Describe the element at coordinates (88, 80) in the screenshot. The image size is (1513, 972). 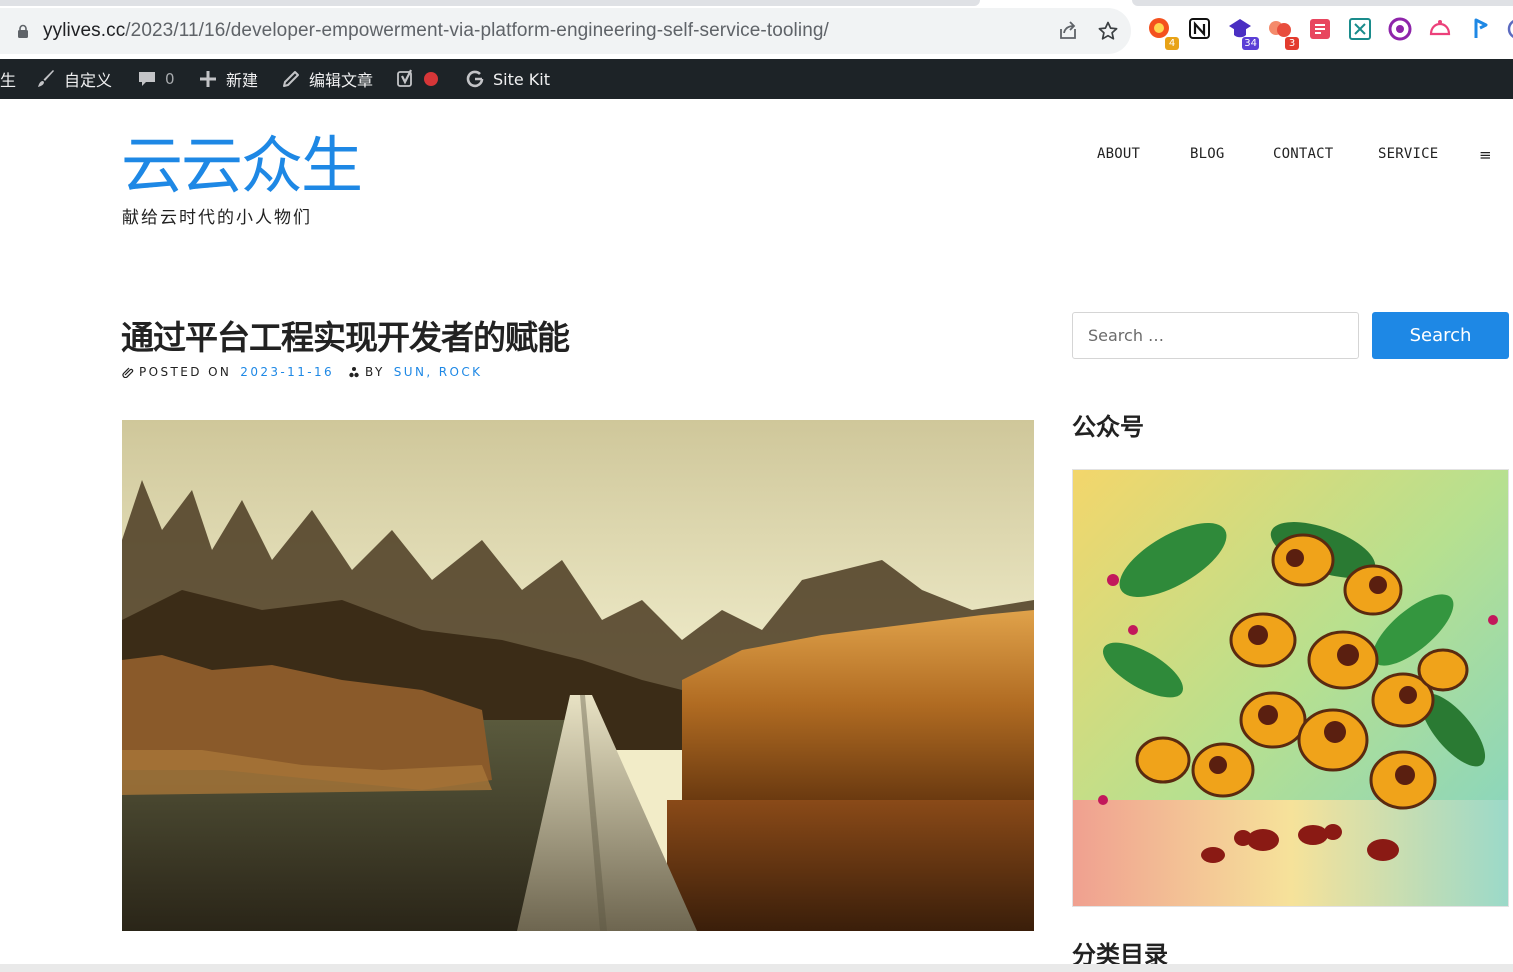
I see `admin-customize-label: 自定义` at that location.